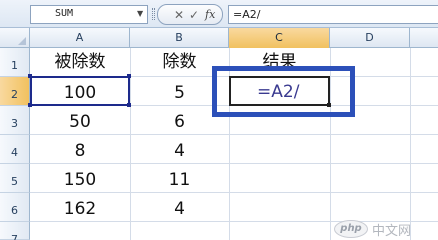 Image resolution: width=438 pixels, height=240 pixels. Describe the element at coordinates (89, 14) in the screenshot. I see `name-box: SUM` at that location.